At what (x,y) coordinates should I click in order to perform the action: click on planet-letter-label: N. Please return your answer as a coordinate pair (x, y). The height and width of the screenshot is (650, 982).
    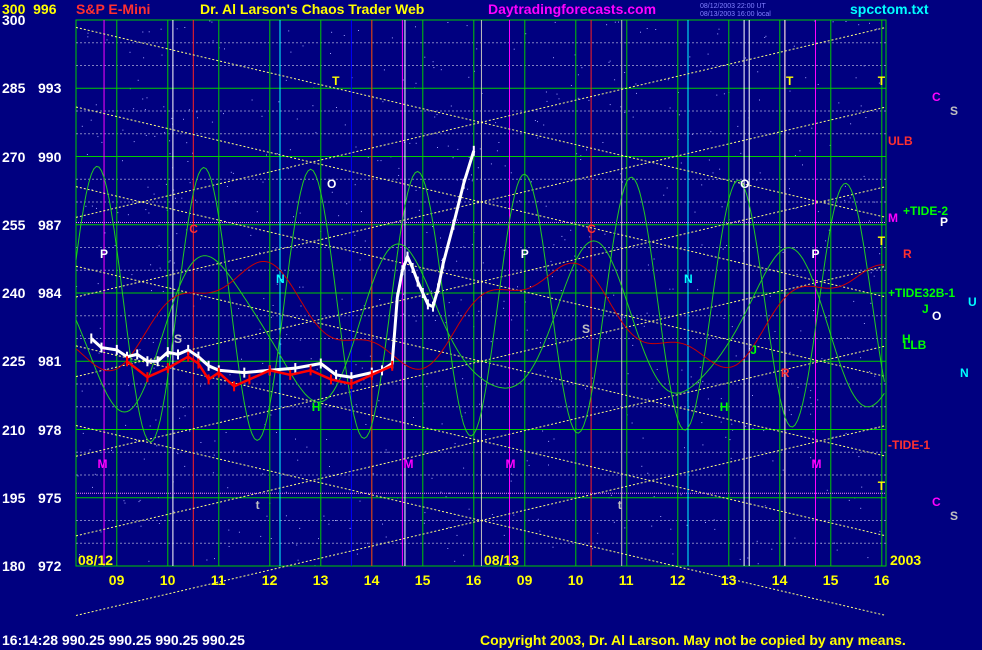
    Looking at the image, I should click on (688, 279).